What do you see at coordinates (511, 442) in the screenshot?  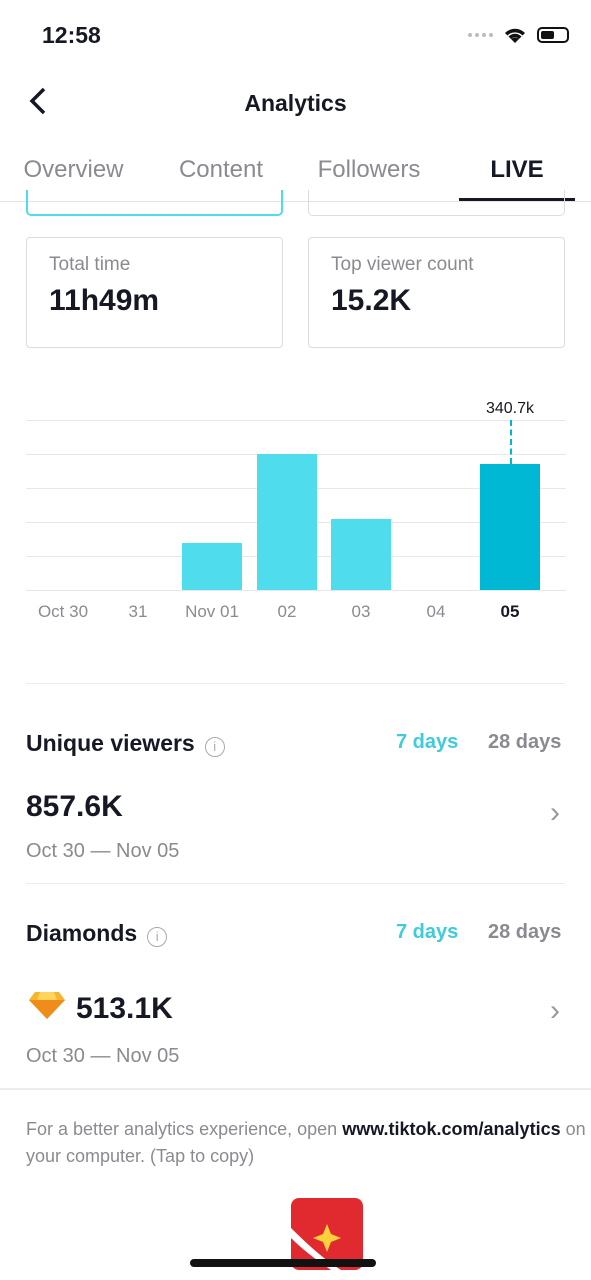 I see `highlight-marker` at bounding box center [511, 442].